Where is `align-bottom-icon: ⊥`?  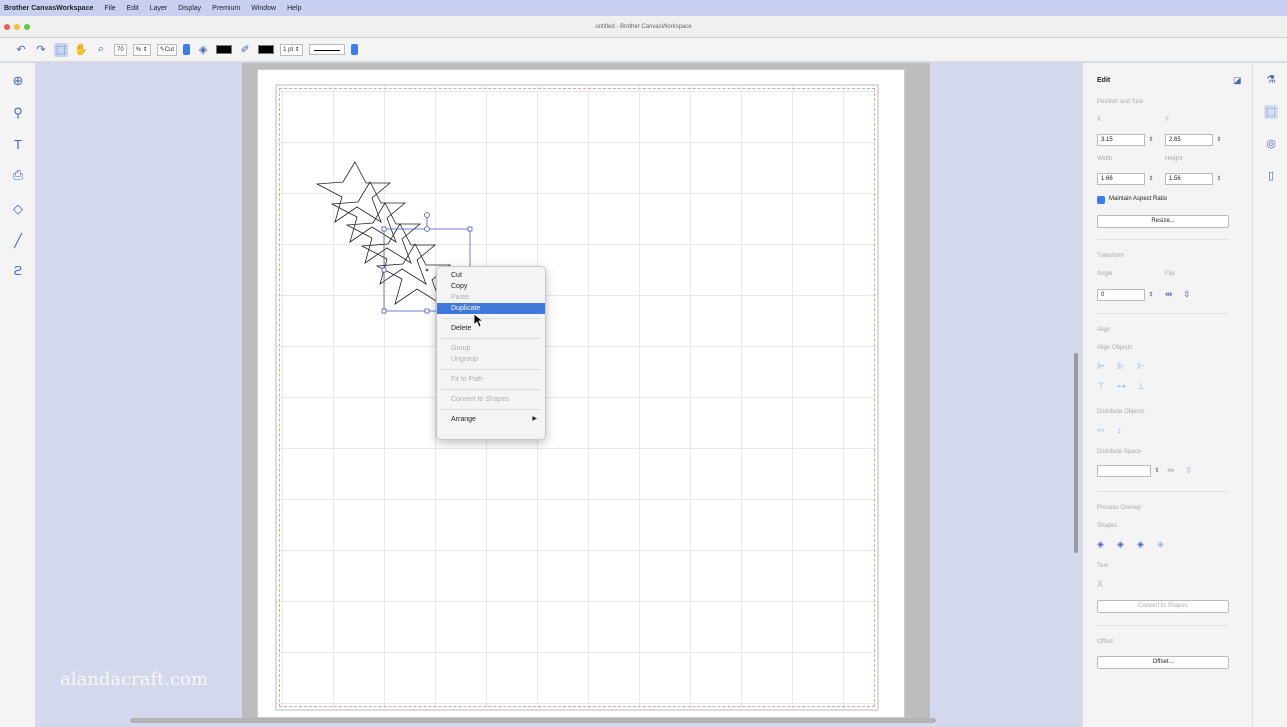 align-bottom-icon: ⊥ is located at coordinates (1141, 386).